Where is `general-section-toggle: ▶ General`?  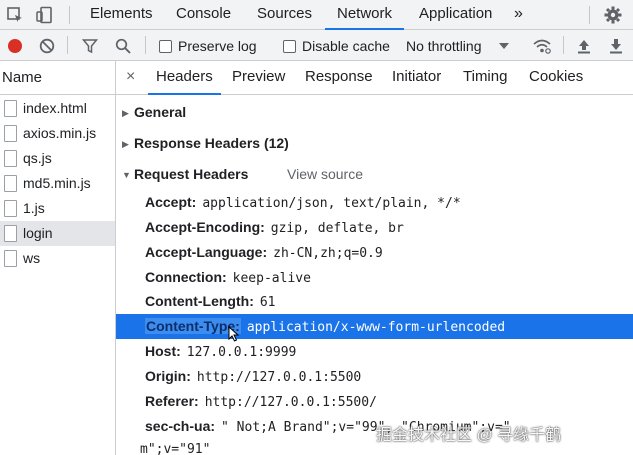
general-section-toggle: ▶ General is located at coordinates (154, 112).